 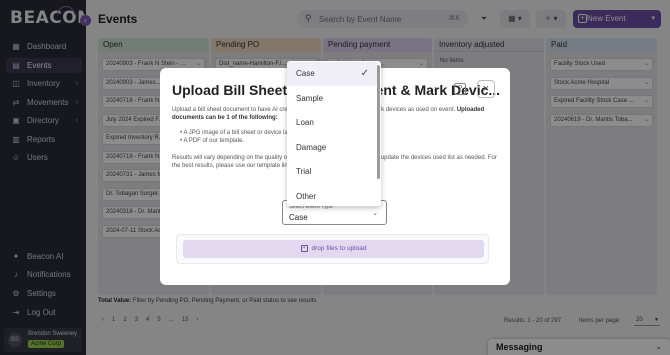 I want to click on menu-item-label: Loan, so click(x=305, y=122).